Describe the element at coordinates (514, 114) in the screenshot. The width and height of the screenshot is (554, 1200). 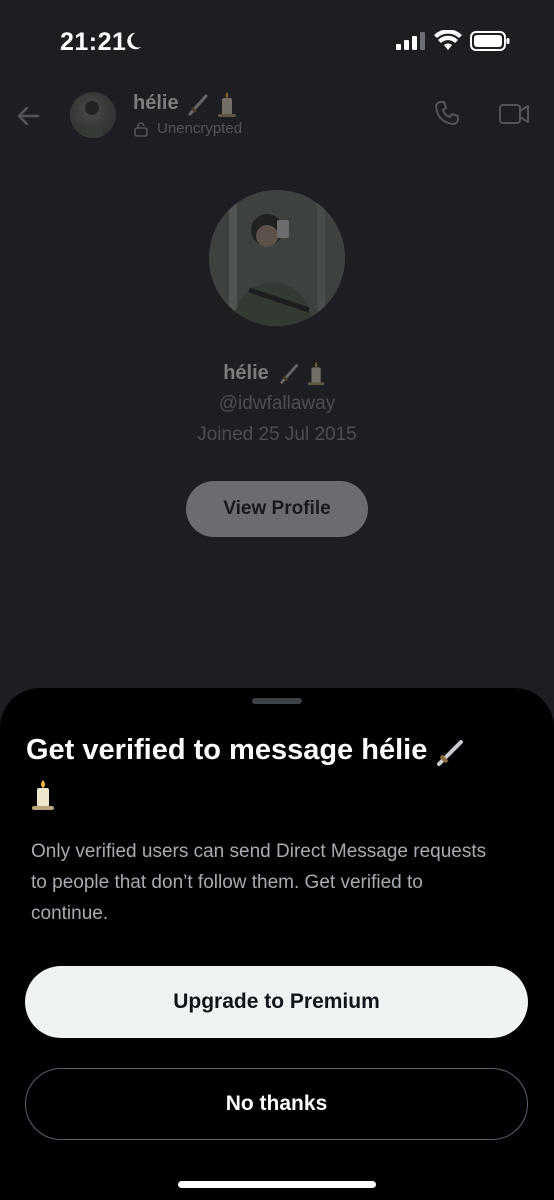
I see `video-camera-icon` at that location.